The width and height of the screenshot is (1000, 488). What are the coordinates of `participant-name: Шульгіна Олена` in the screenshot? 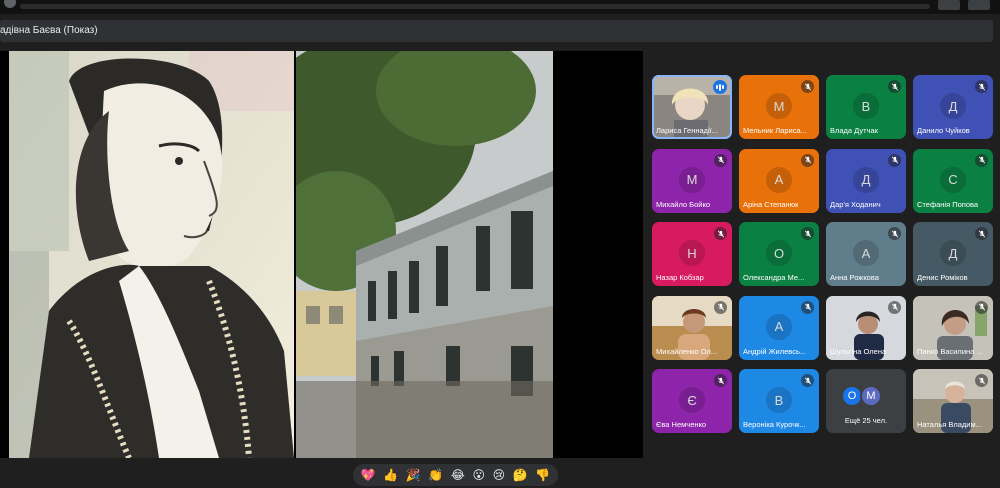 It's located at (858, 351).